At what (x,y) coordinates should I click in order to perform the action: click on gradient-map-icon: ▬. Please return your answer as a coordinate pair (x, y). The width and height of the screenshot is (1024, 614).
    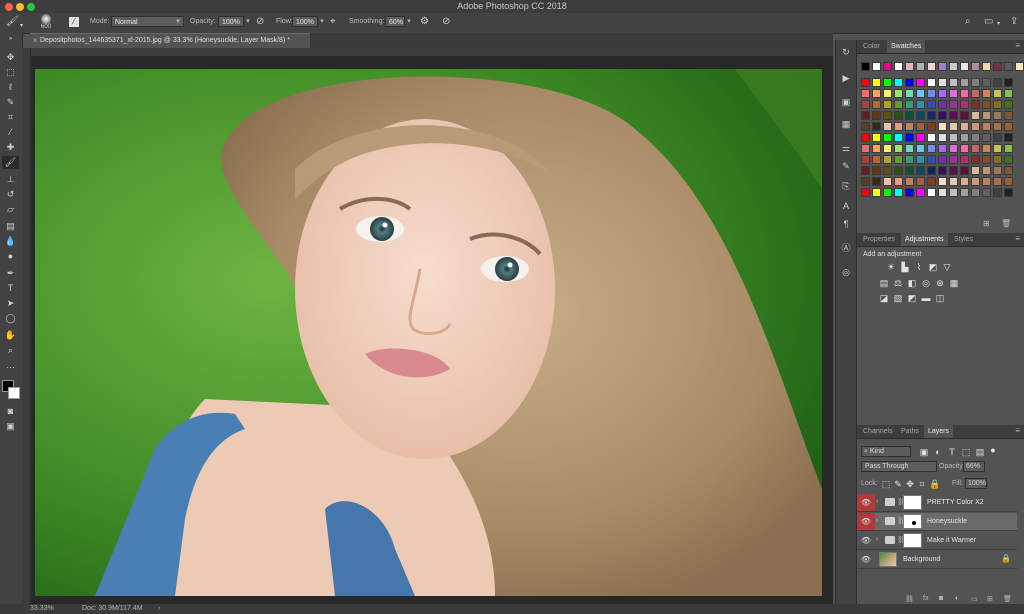
    Looking at the image, I should click on (926, 298).